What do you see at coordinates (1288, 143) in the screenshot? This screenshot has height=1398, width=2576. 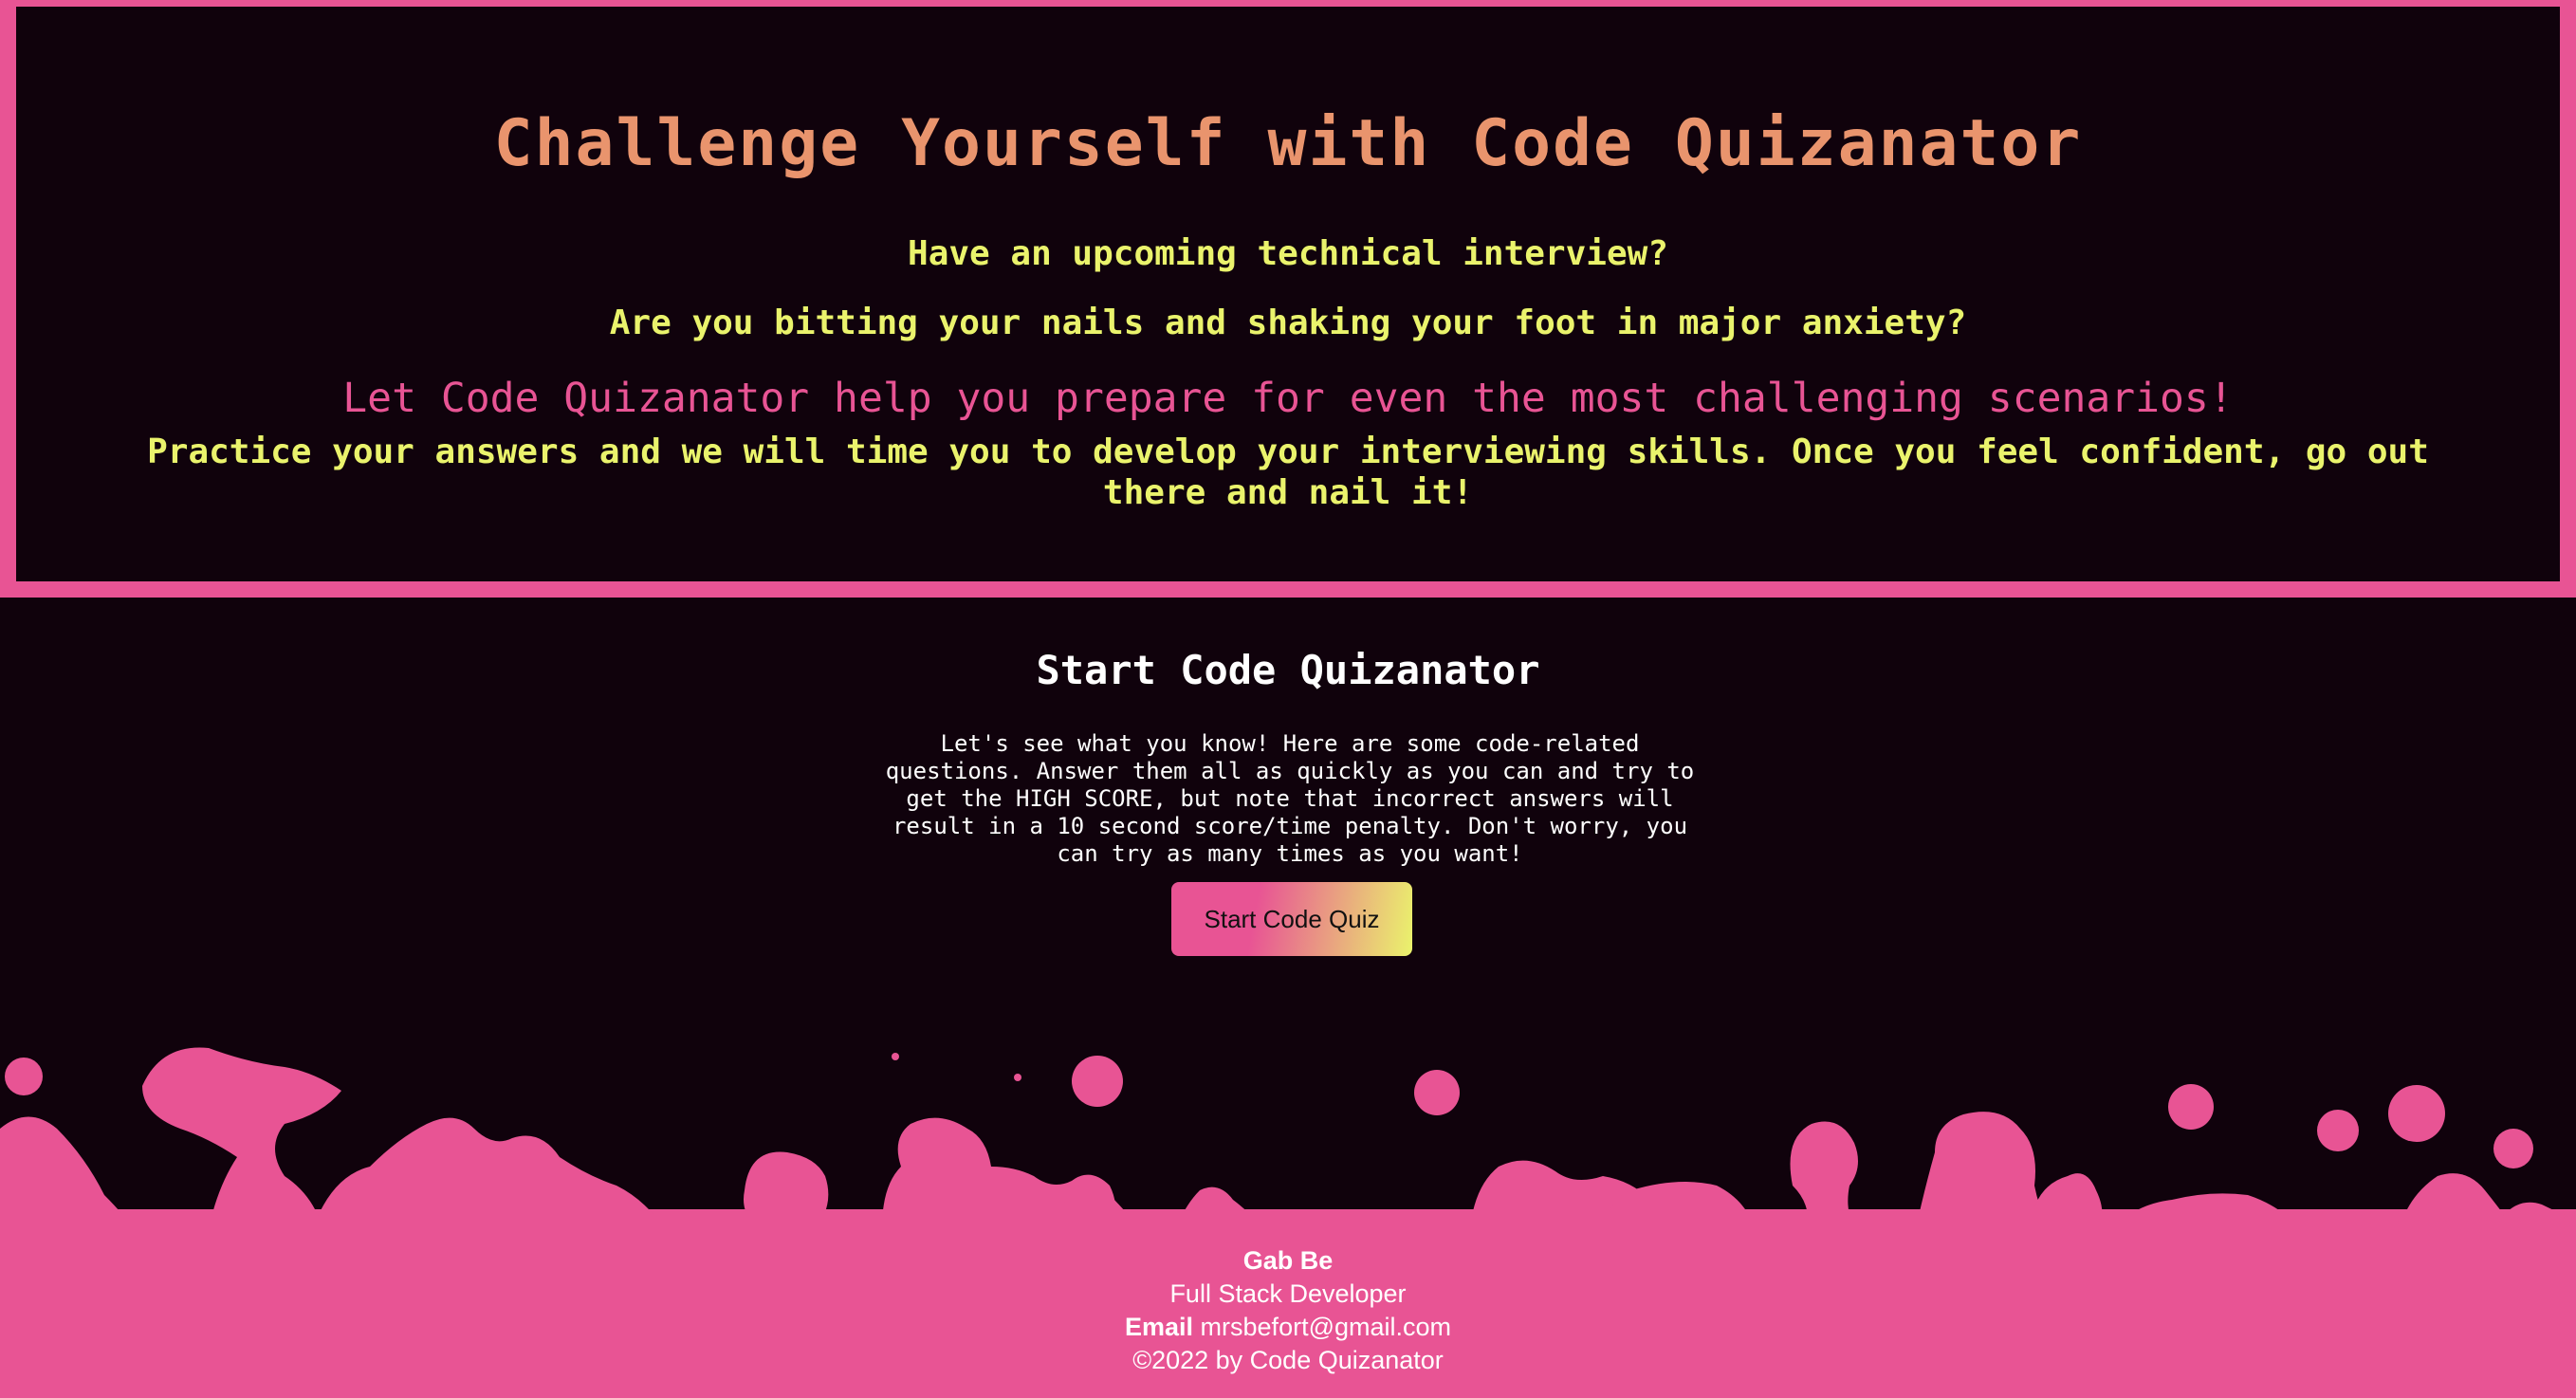 I see `page-title: Challenge Yourself with Code Quizanator` at bounding box center [1288, 143].